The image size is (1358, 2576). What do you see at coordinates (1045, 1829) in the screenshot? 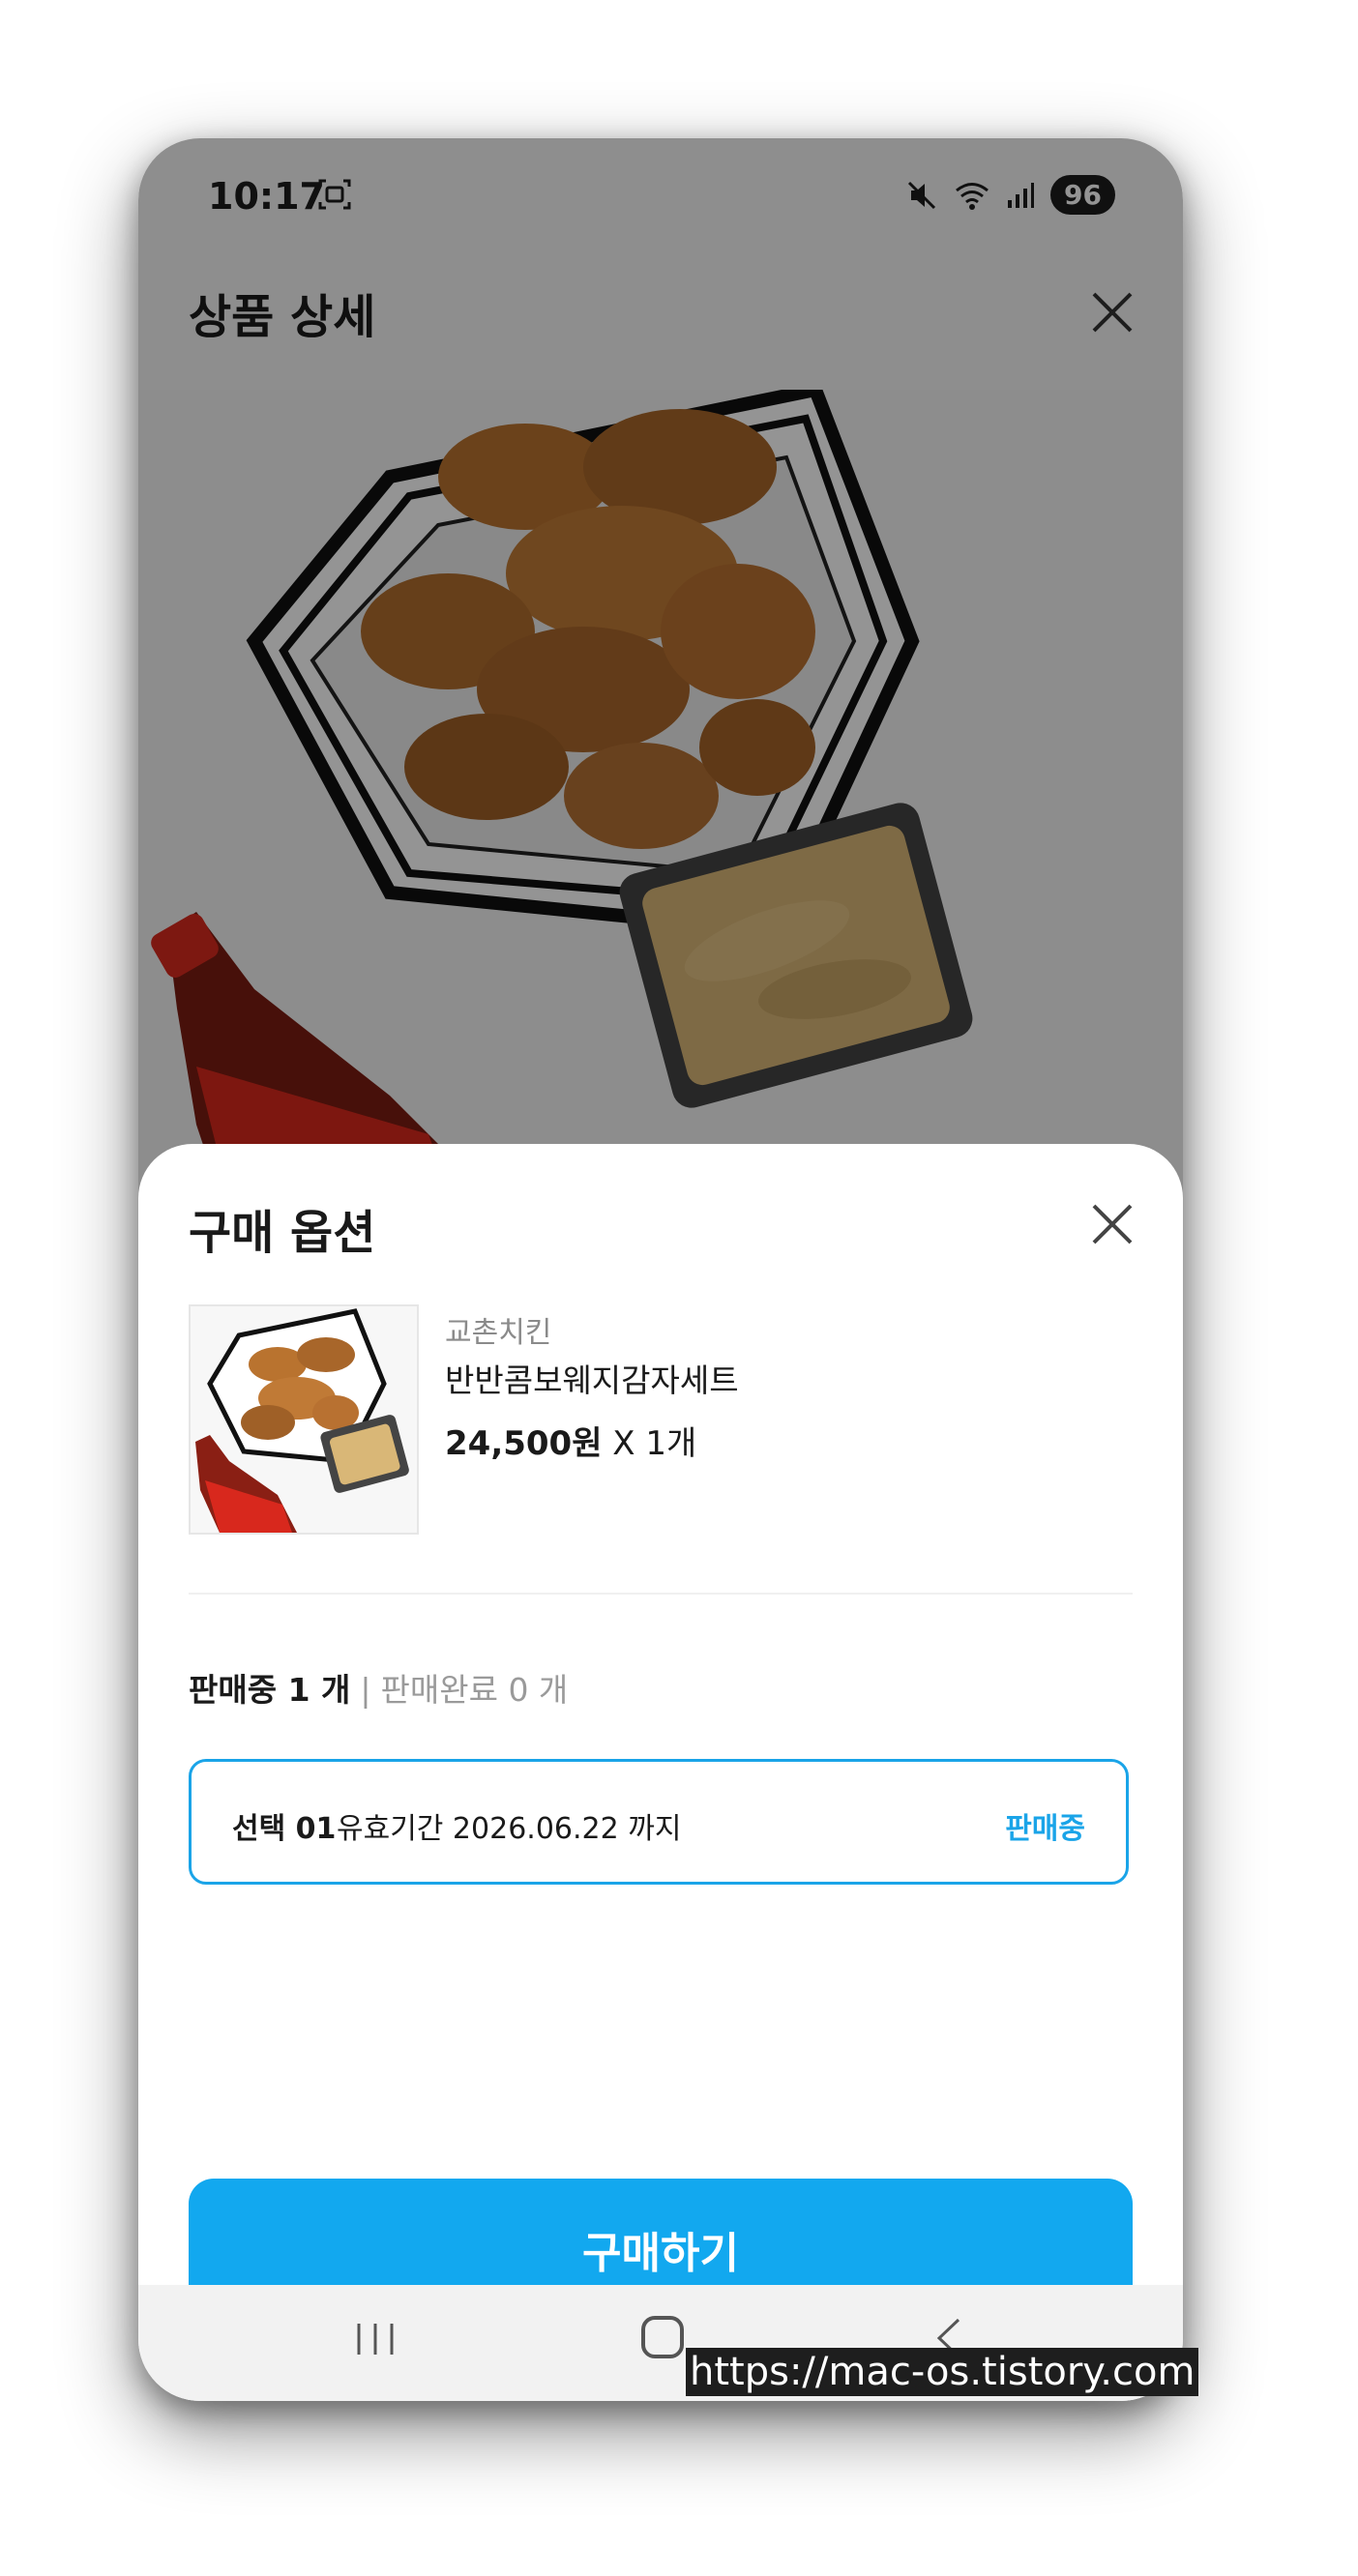
I see `option-status: 판매중` at bounding box center [1045, 1829].